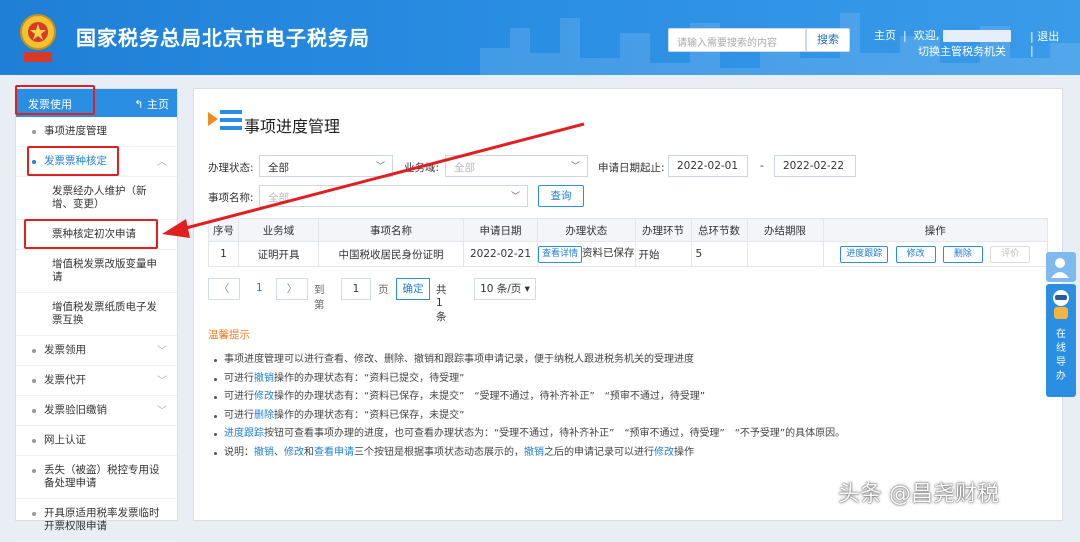  I want to click on cell-stage: 开始, so click(663, 254).